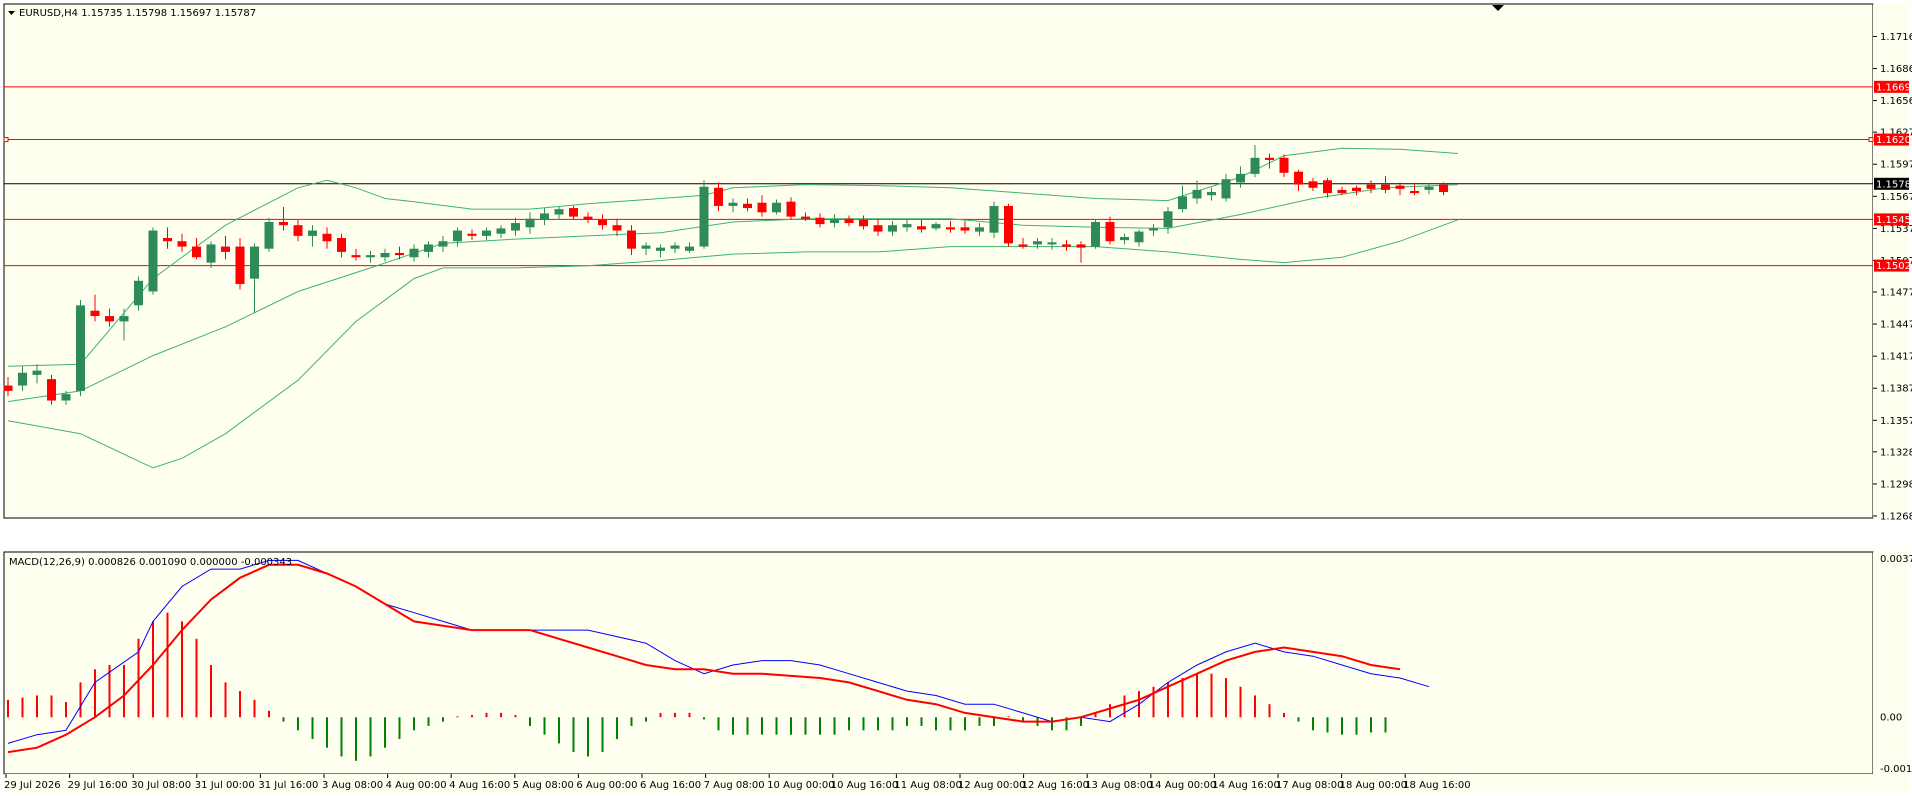  I want to click on time-axis-label: 29 Jul 2026, so click(32, 785).